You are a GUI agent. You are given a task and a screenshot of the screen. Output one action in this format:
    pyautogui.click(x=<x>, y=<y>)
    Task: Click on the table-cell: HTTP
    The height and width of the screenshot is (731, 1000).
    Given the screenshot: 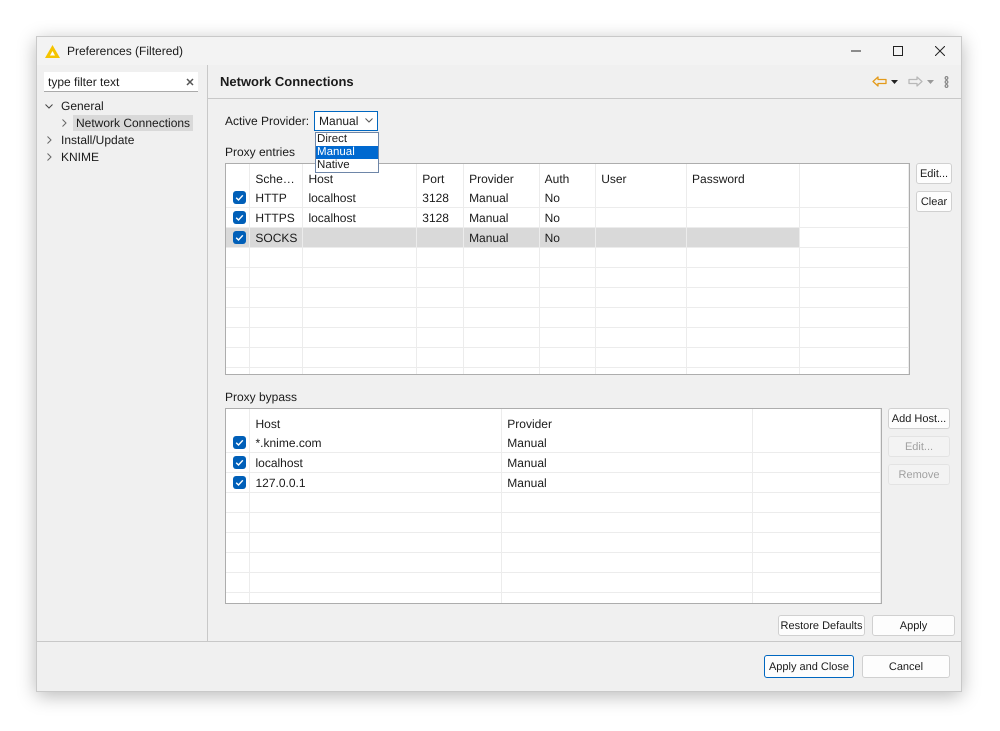 What is the action you would take?
    pyautogui.click(x=276, y=198)
    